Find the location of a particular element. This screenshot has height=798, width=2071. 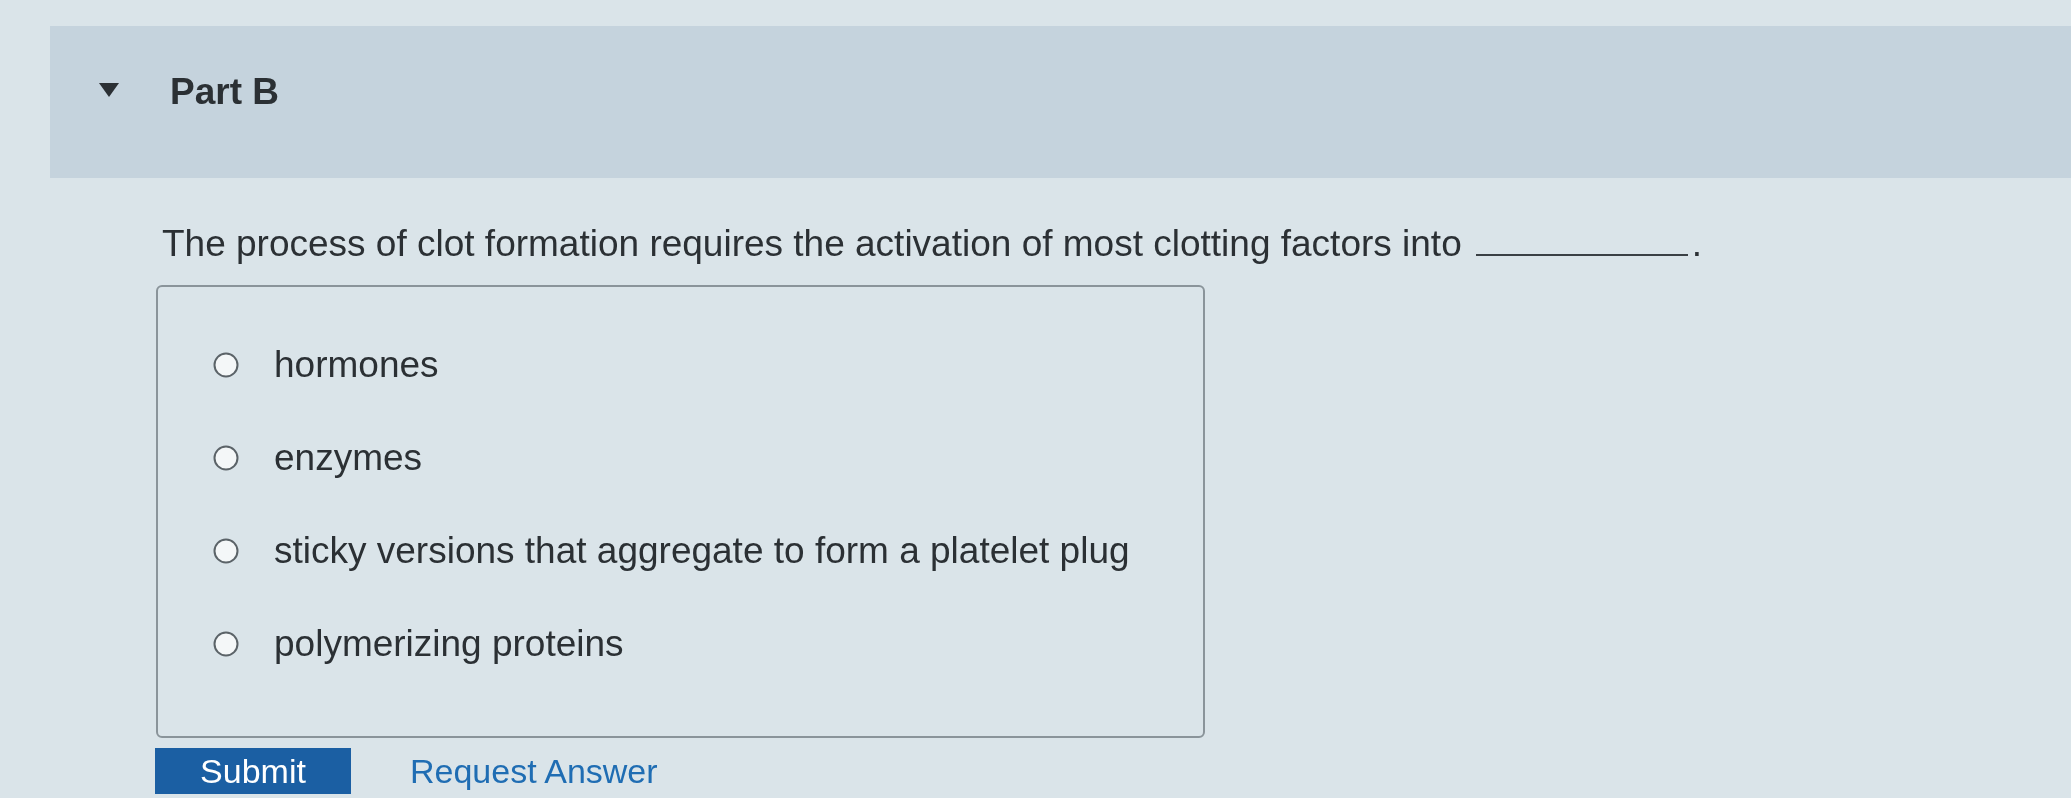

question-text: The process of clot formation requires the activation of most clotting factors into is located at coordinates (812, 244).